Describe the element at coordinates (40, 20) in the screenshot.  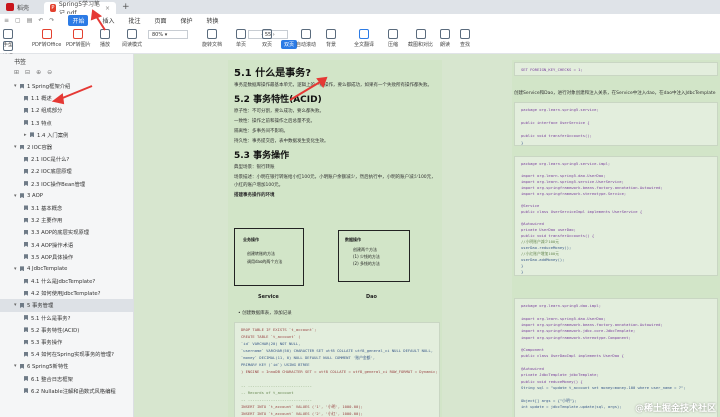
I see `undo-icon: ↶` at that location.